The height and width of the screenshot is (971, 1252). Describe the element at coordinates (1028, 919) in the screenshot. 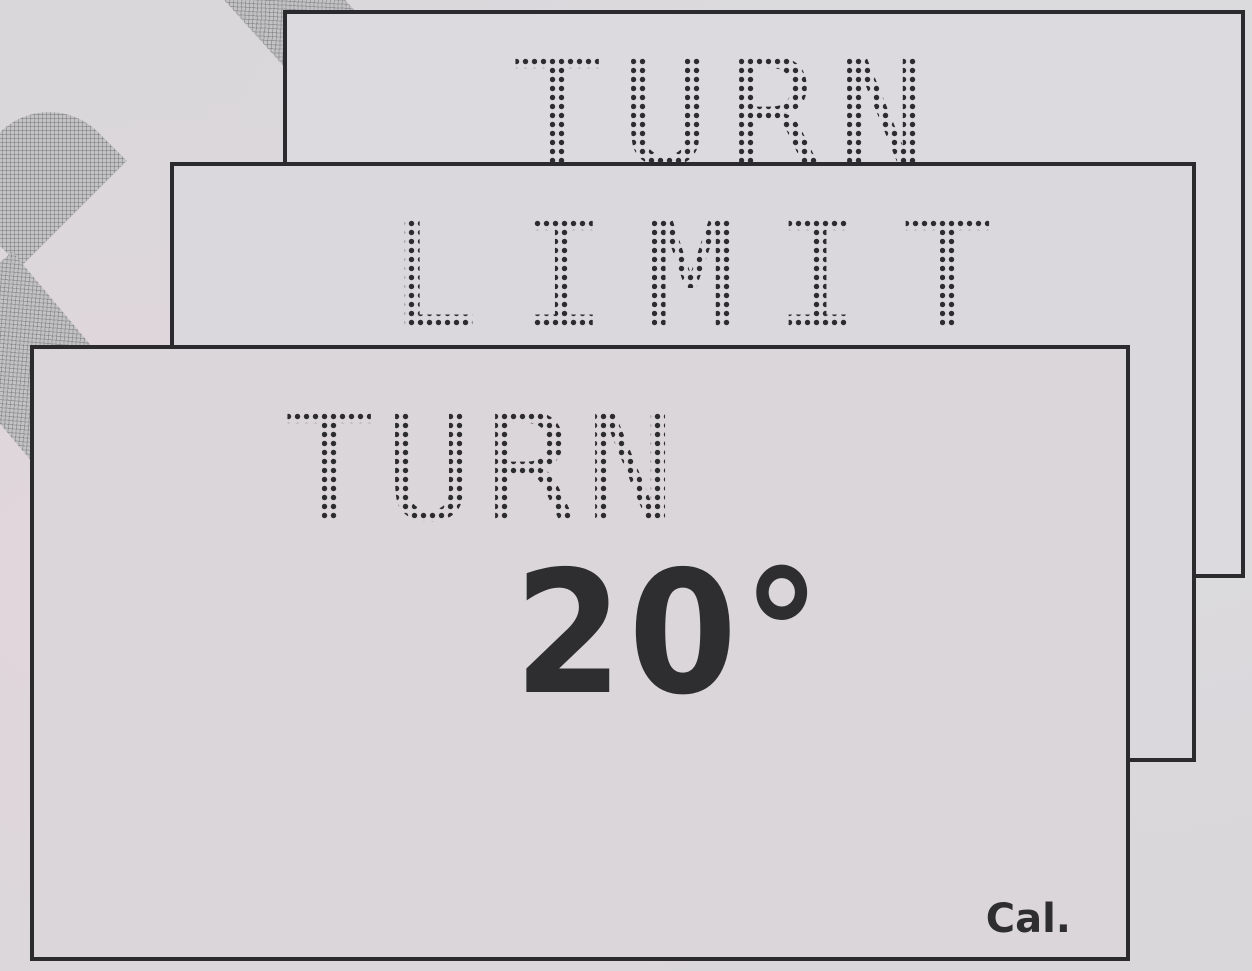

I see `calibrate-softkey-label: Cal.` at that location.